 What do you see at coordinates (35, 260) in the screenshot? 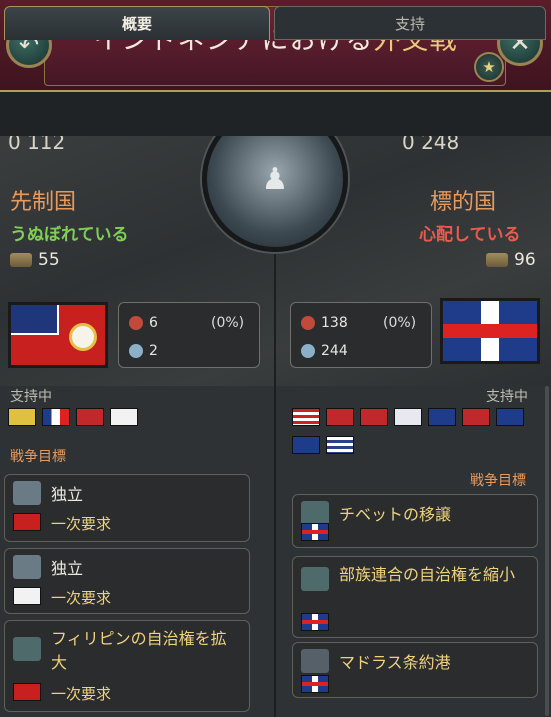
I see `attacker-prestige: 55` at bounding box center [35, 260].